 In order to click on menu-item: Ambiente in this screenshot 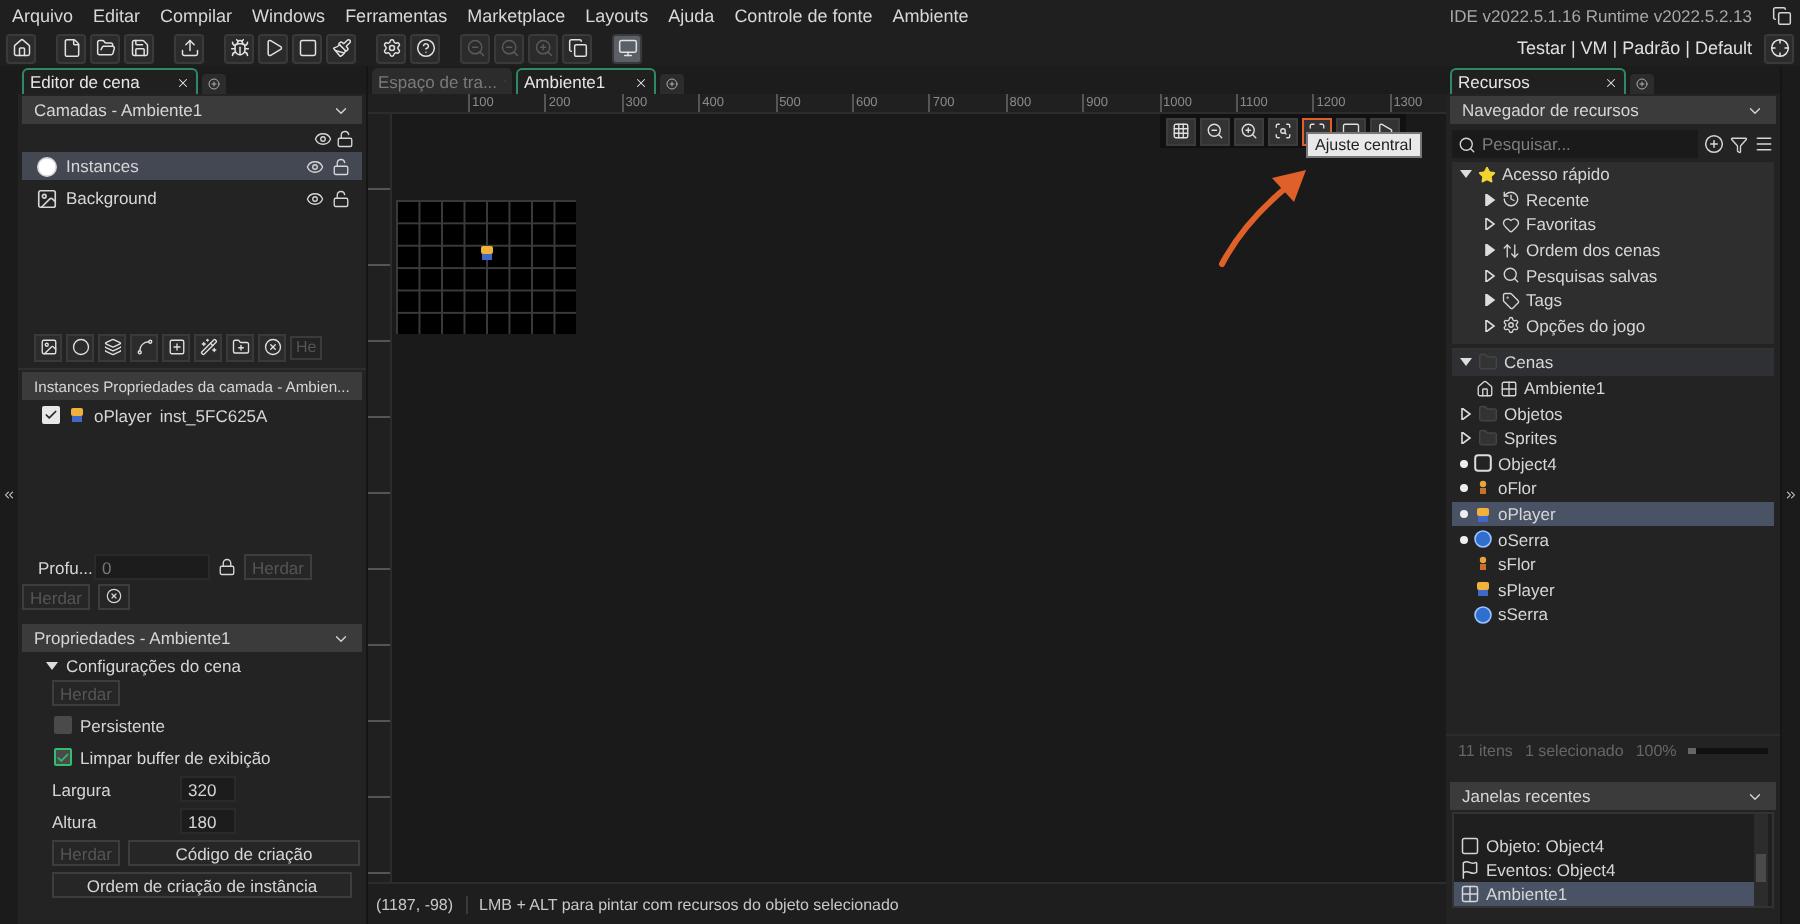, I will do `click(930, 15)`.